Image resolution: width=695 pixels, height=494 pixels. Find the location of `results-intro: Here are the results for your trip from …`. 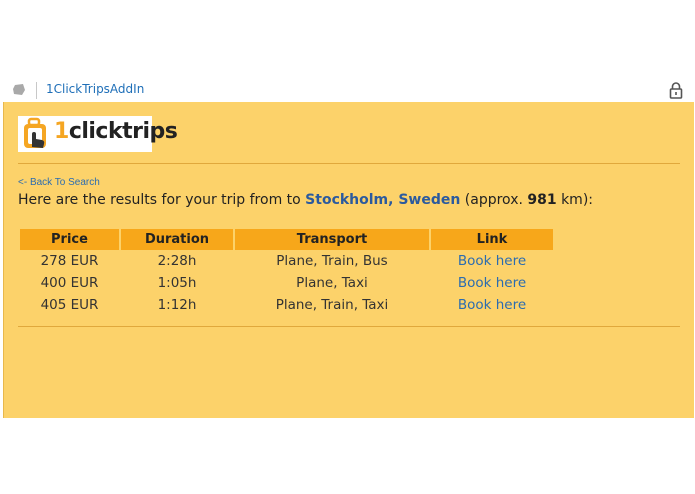

results-intro: Here are the results for your trip from … is located at coordinates (305, 200).